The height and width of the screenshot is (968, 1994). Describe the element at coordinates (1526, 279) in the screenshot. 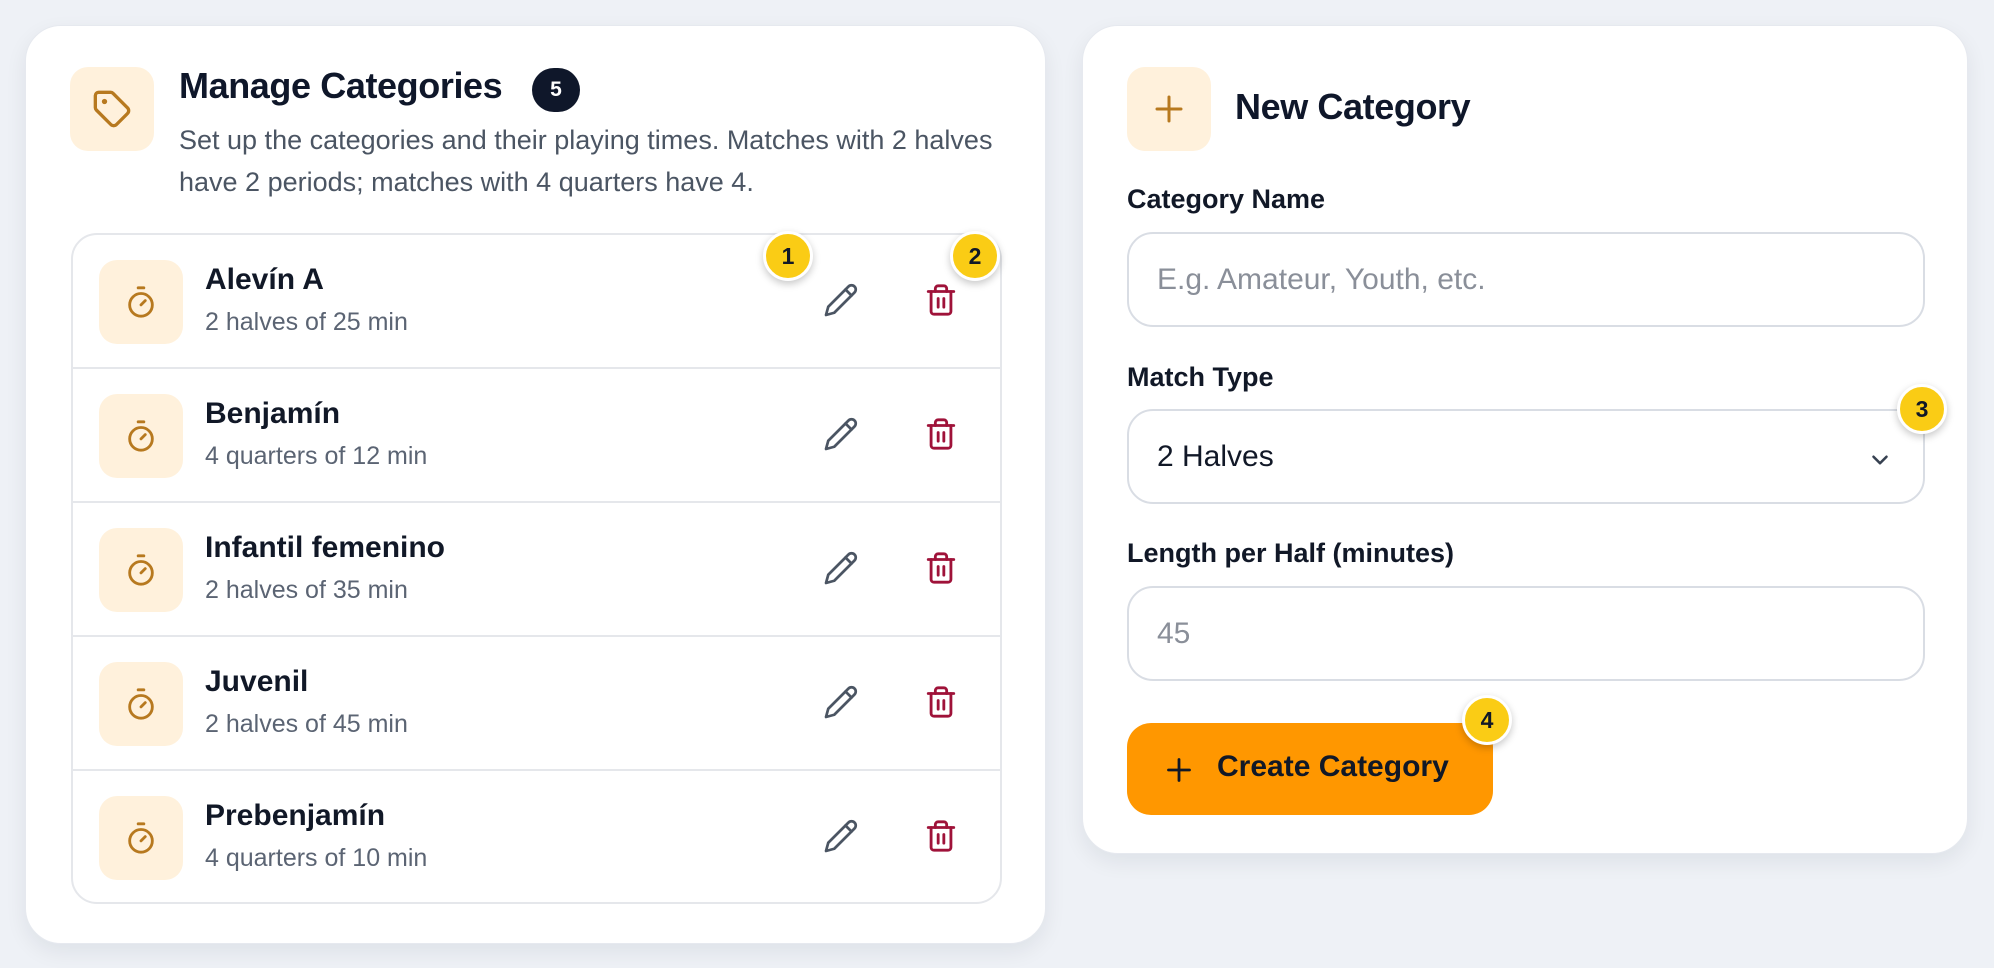

I see `category-name-input` at that location.